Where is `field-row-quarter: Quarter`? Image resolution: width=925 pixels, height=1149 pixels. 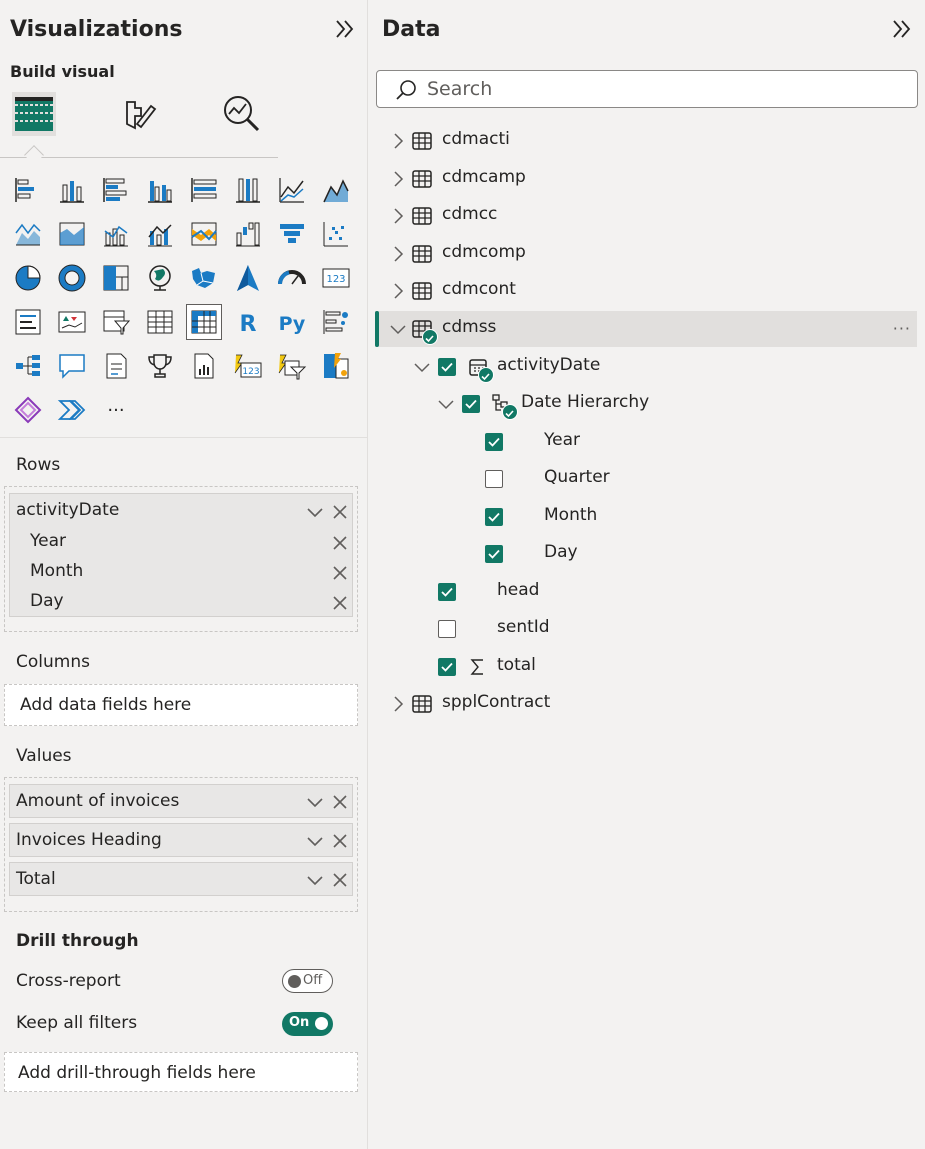 field-row-quarter: Quarter is located at coordinates (646, 479).